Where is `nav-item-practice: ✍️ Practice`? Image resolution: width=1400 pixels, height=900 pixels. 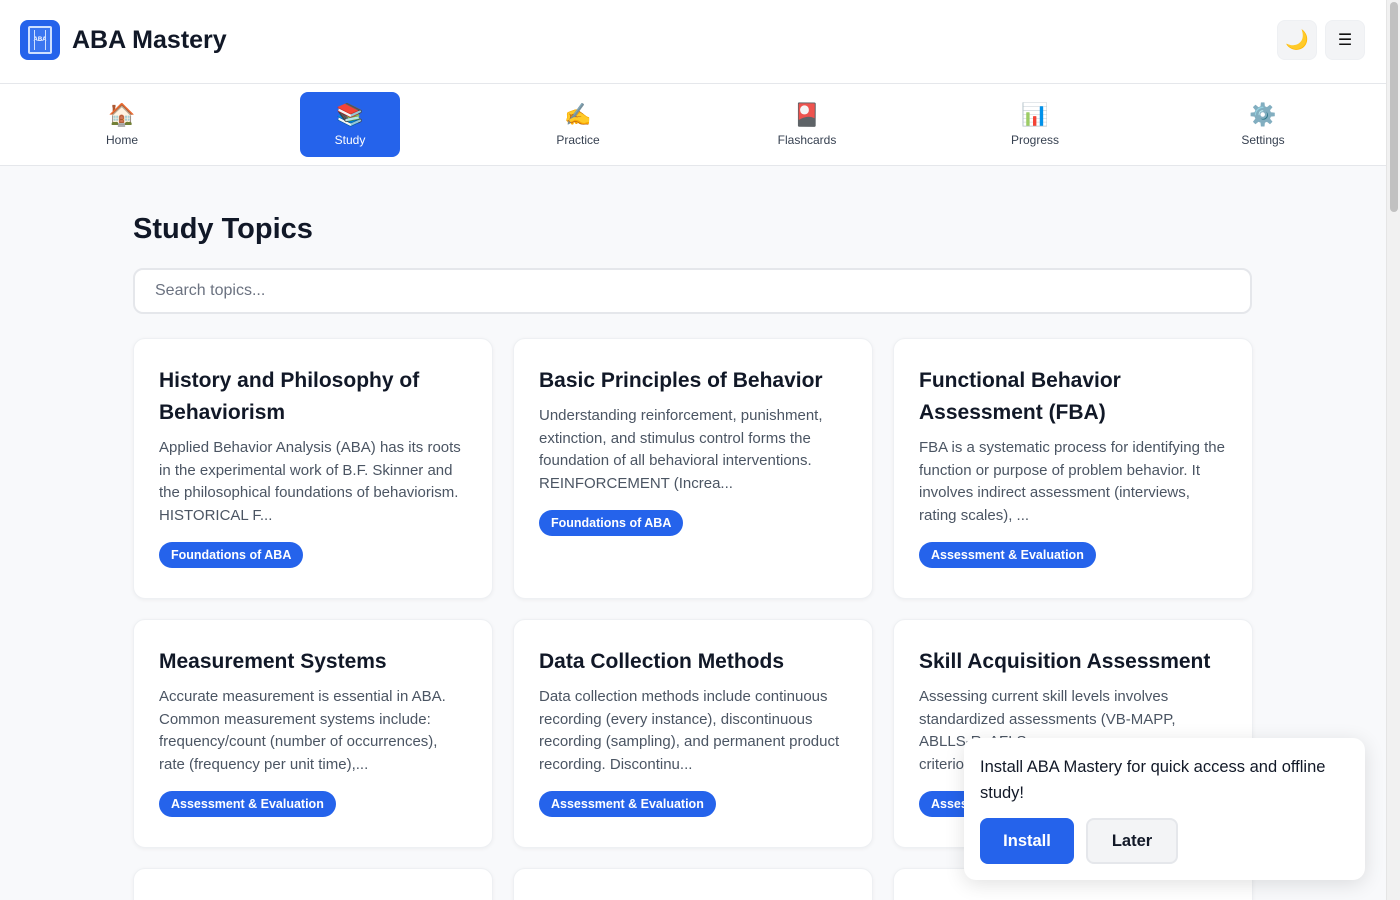 nav-item-practice: ✍️ Practice is located at coordinates (578, 124).